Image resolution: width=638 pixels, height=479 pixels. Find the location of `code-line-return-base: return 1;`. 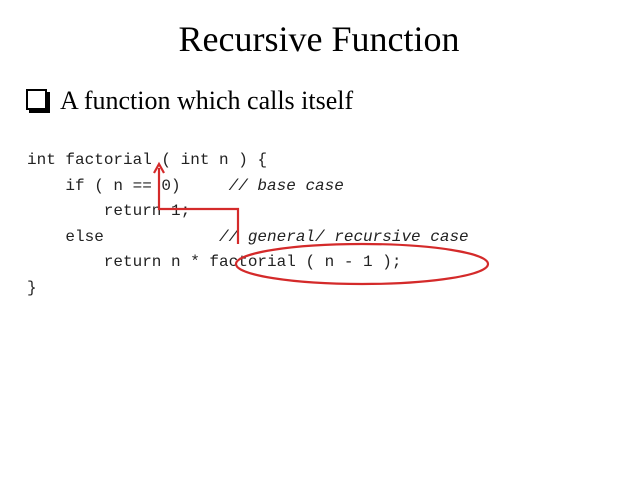

code-line-return-base: return 1; is located at coordinates (248, 212).